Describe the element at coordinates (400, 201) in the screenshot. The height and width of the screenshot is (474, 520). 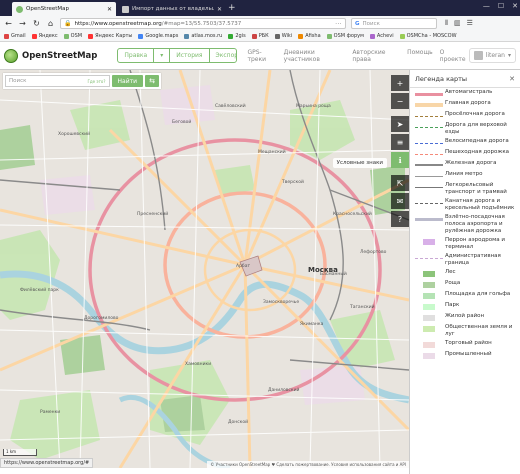
I see `note-icon: ✉` at that location.